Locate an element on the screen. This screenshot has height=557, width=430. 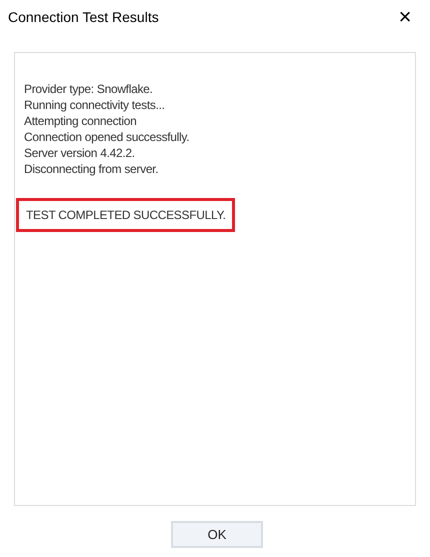
close-button: × is located at coordinates (405, 17).